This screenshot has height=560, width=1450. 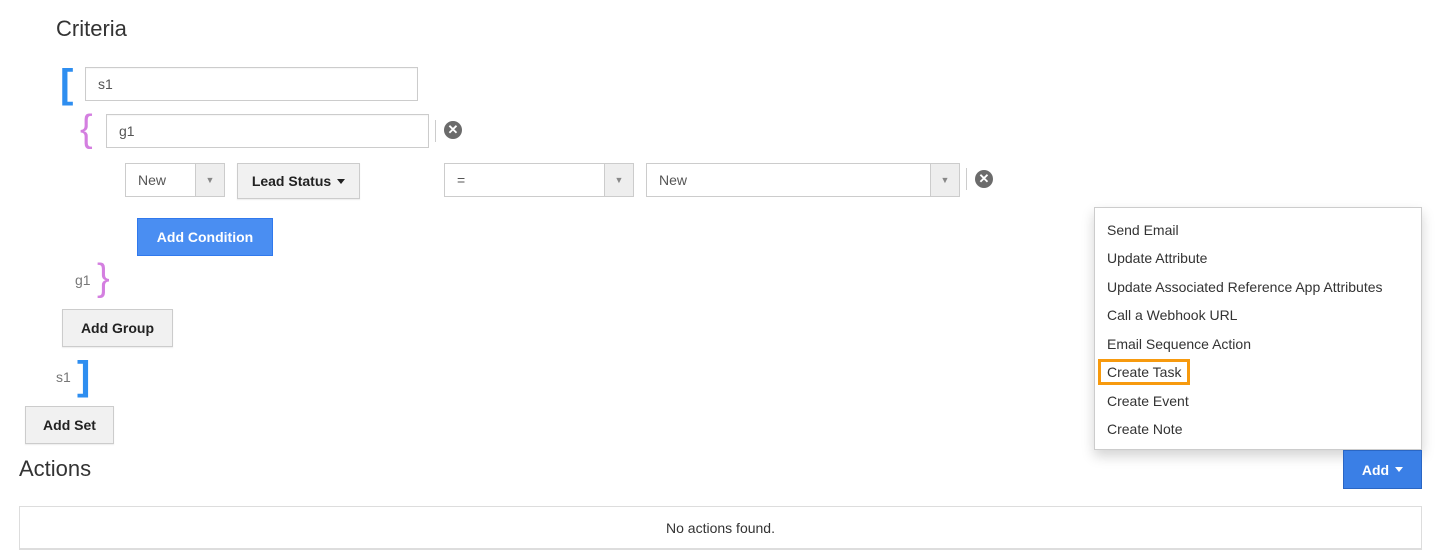 What do you see at coordinates (63, 377) in the screenshot?
I see `set-close-label: s1` at bounding box center [63, 377].